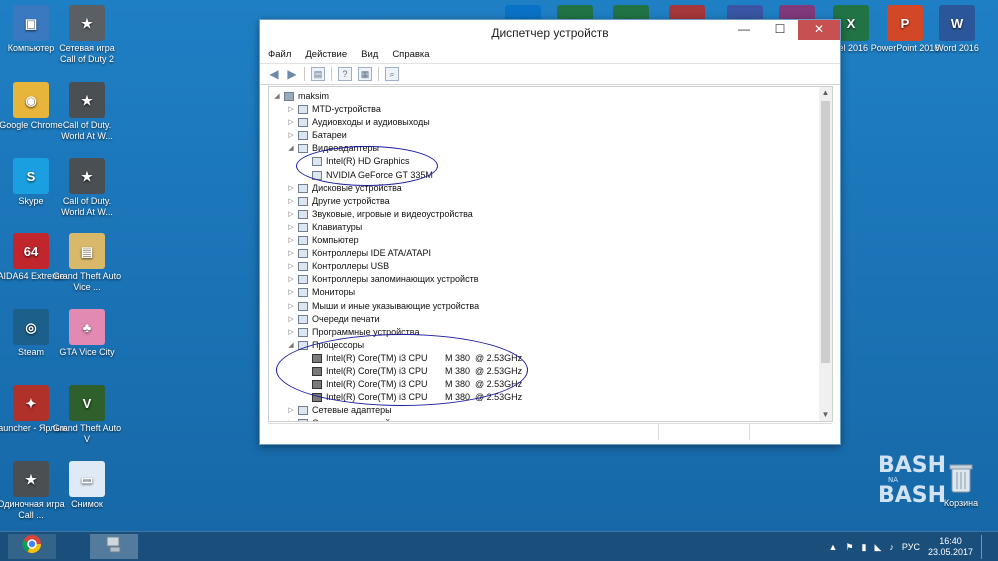 Image resolution: width=998 pixels, height=561 pixels. What do you see at coordinates (950, 547) in the screenshot?
I see `clock: 16:40 23.05.2017` at bounding box center [950, 547].